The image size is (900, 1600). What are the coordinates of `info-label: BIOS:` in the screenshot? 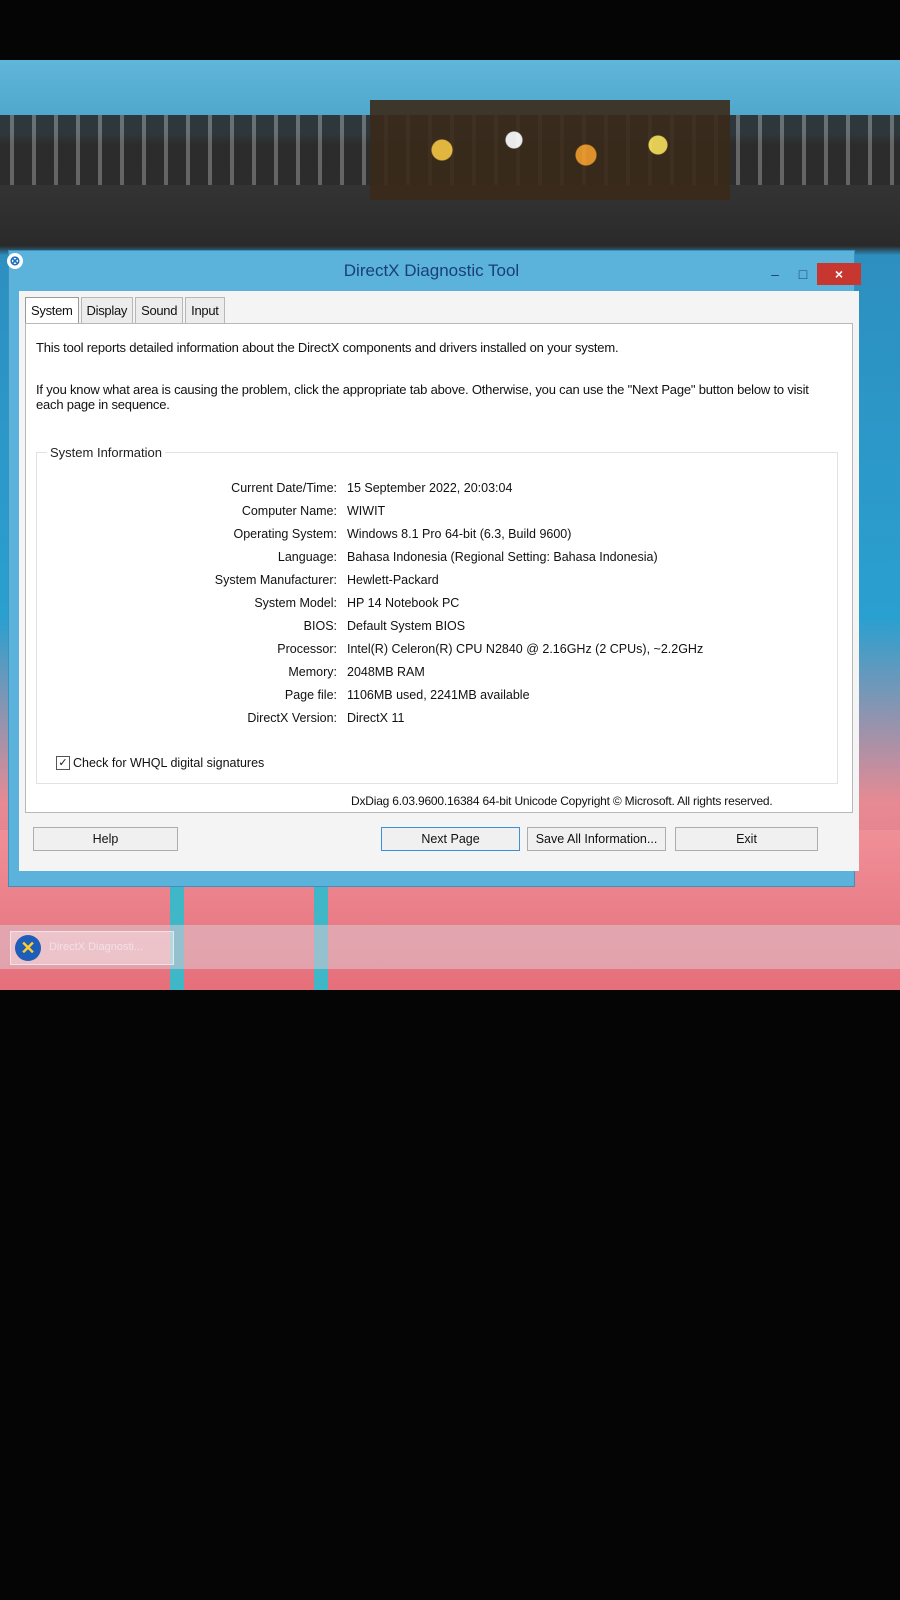 It's located at (320, 626).